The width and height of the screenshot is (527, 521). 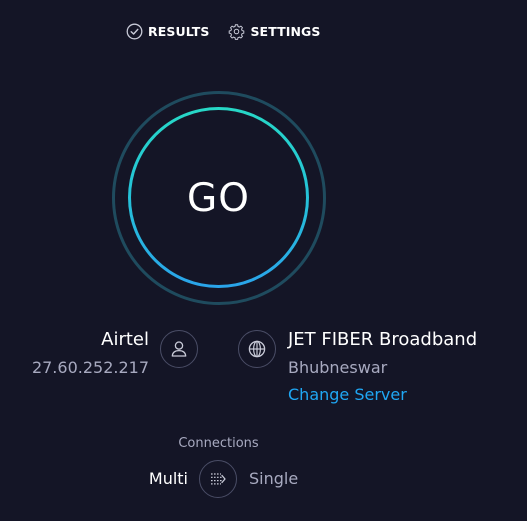 I want to click on user-icon, so click(x=179, y=349).